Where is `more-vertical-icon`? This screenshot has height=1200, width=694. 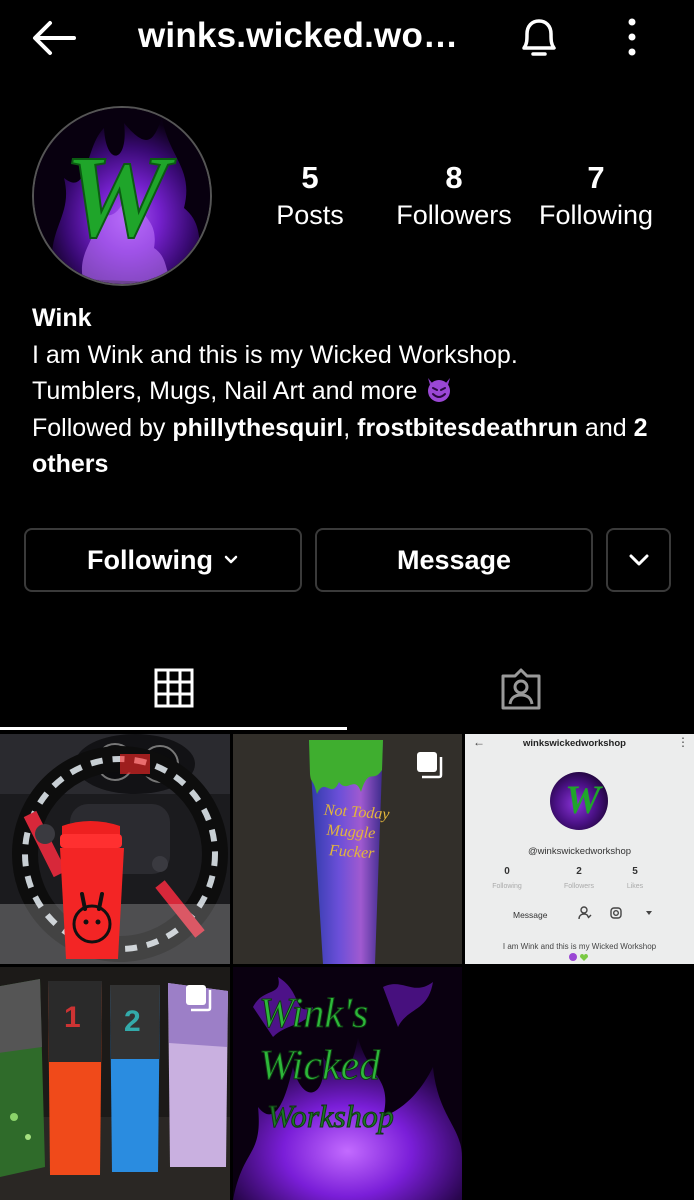 more-vertical-icon is located at coordinates (632, 37).